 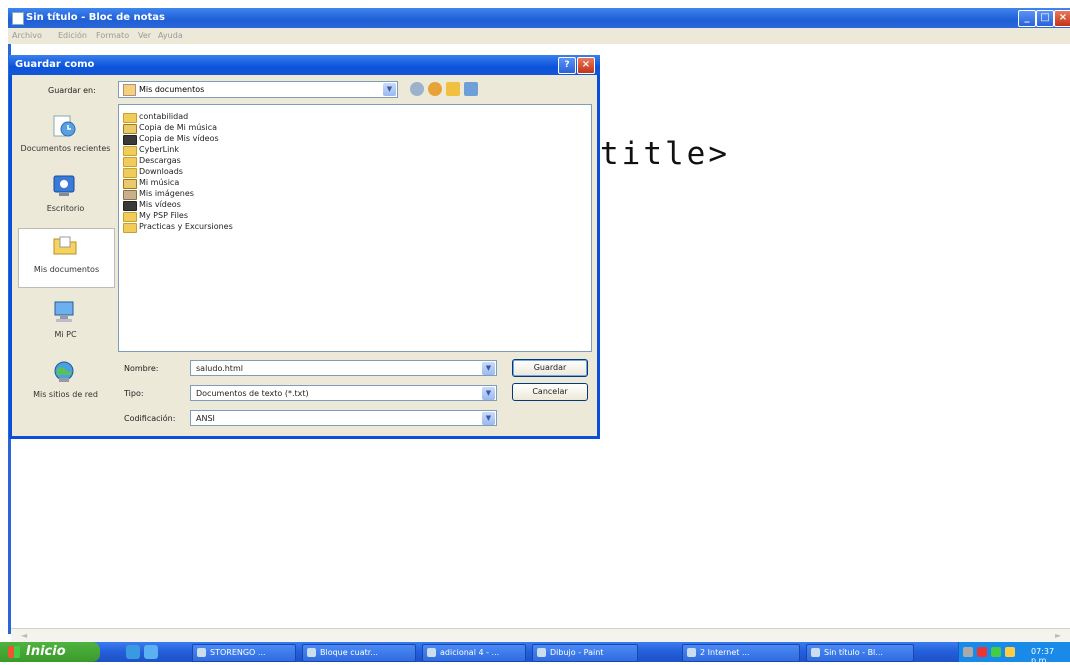 What do you see at coordinates (1062, 18) in the screenshot?
I see `close-button: ×` at bounding box center [1062, 18].